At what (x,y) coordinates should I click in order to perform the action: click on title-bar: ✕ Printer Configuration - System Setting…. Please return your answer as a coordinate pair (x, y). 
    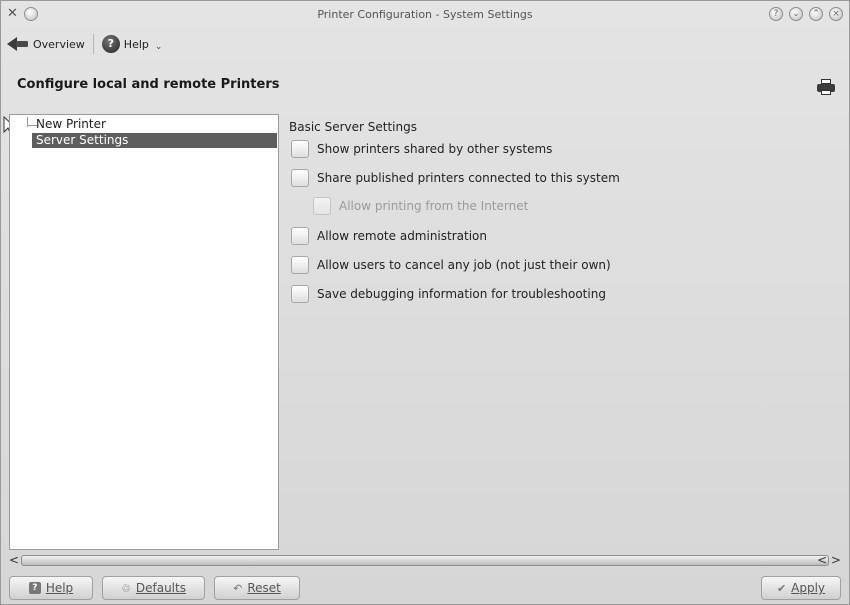
    Looking at the image, I should click on (425, 15).